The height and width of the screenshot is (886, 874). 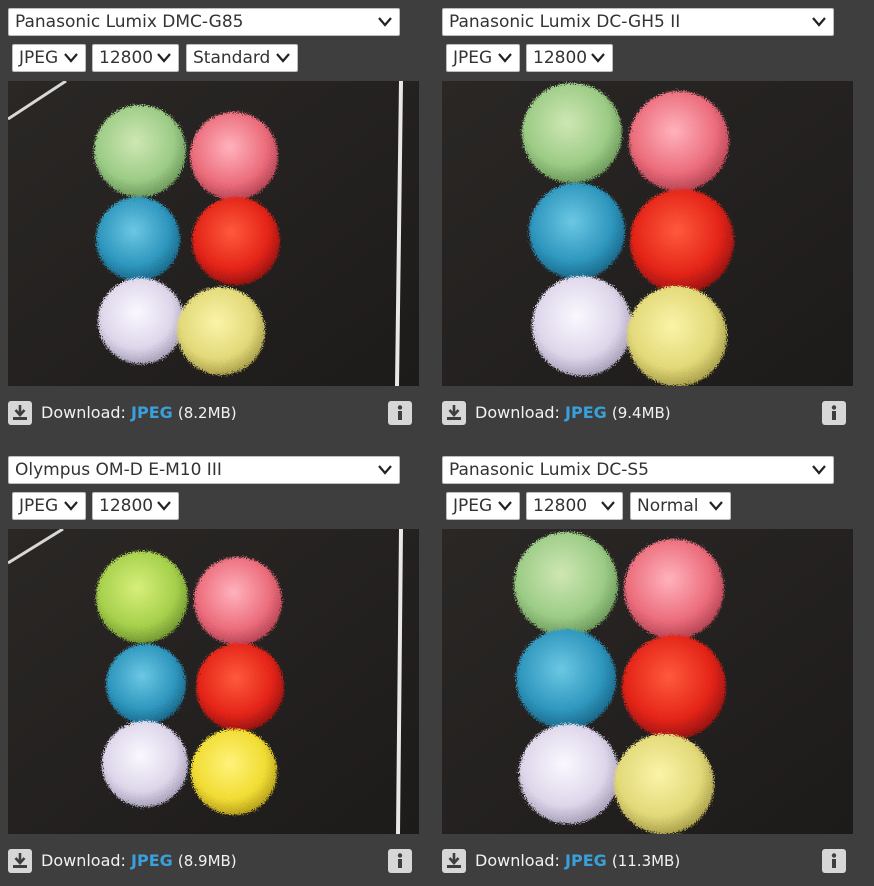 I want to click on style-select: Normal, so click(x=680, y=506).